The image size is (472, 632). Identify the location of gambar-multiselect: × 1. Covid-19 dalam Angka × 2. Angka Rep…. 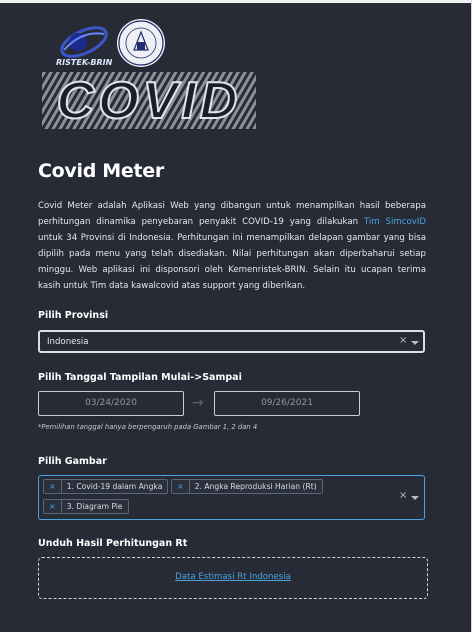
(231, 497).